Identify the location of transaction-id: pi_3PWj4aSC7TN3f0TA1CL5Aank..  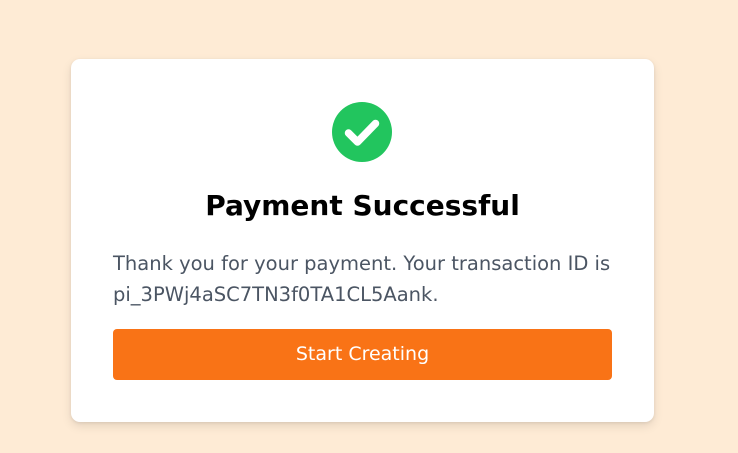
(276, 294).